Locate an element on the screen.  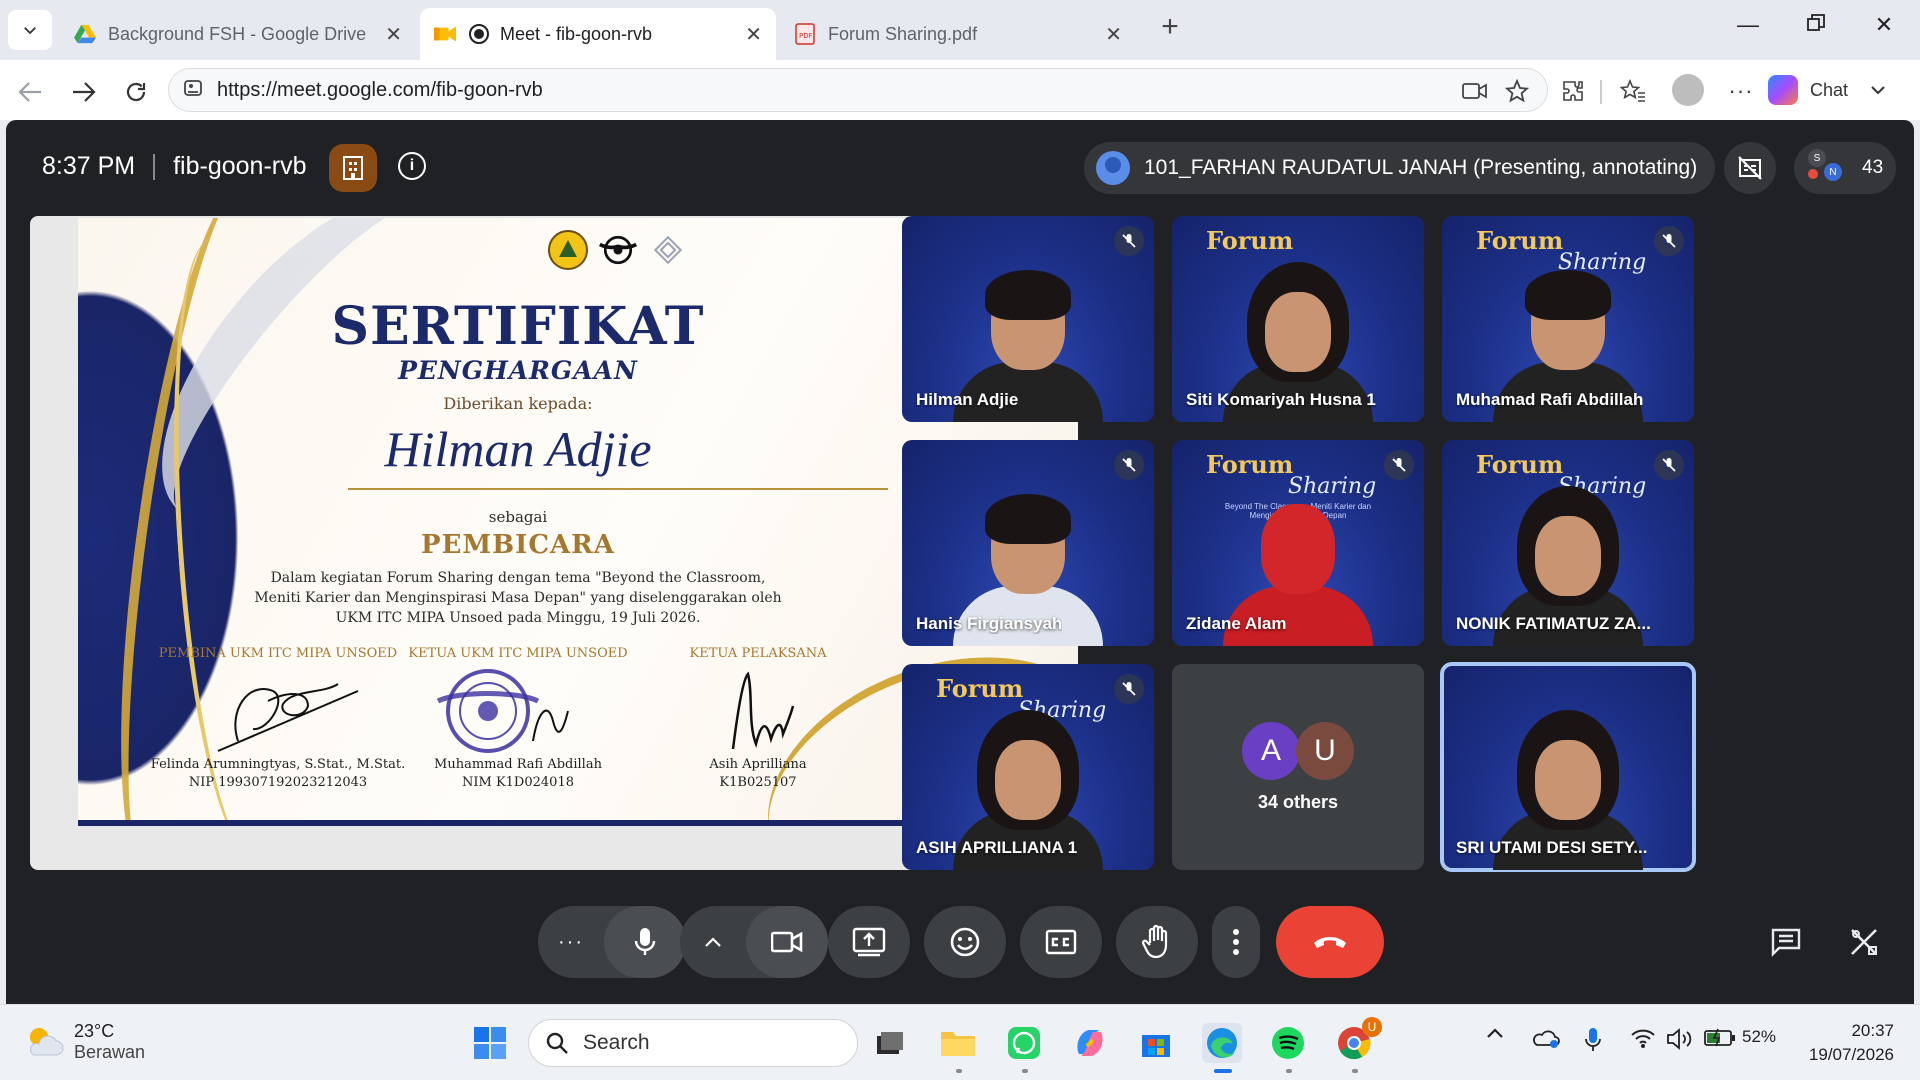
tab-pdf: PDF Forum Sharing.pdf ✕ is located at coordinates (958, 34).